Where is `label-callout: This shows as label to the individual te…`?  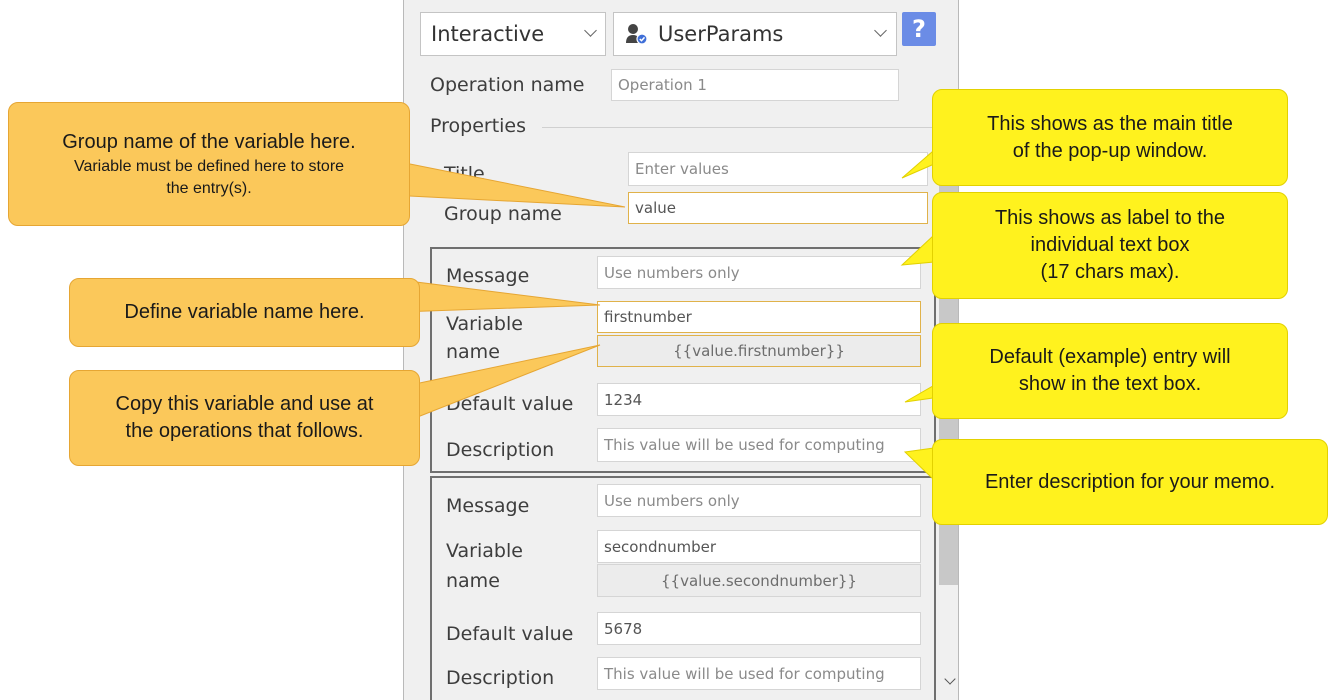
label-callout: This shows as label to the individual te… is located at coordinates (1110, 245).